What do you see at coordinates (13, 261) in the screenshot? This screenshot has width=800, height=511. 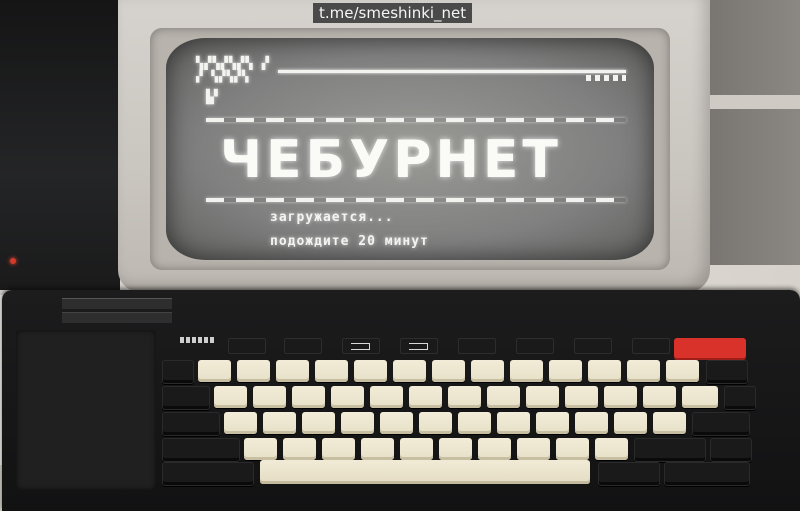 I see `red-led-indicator` at bounding box center [13, 261].